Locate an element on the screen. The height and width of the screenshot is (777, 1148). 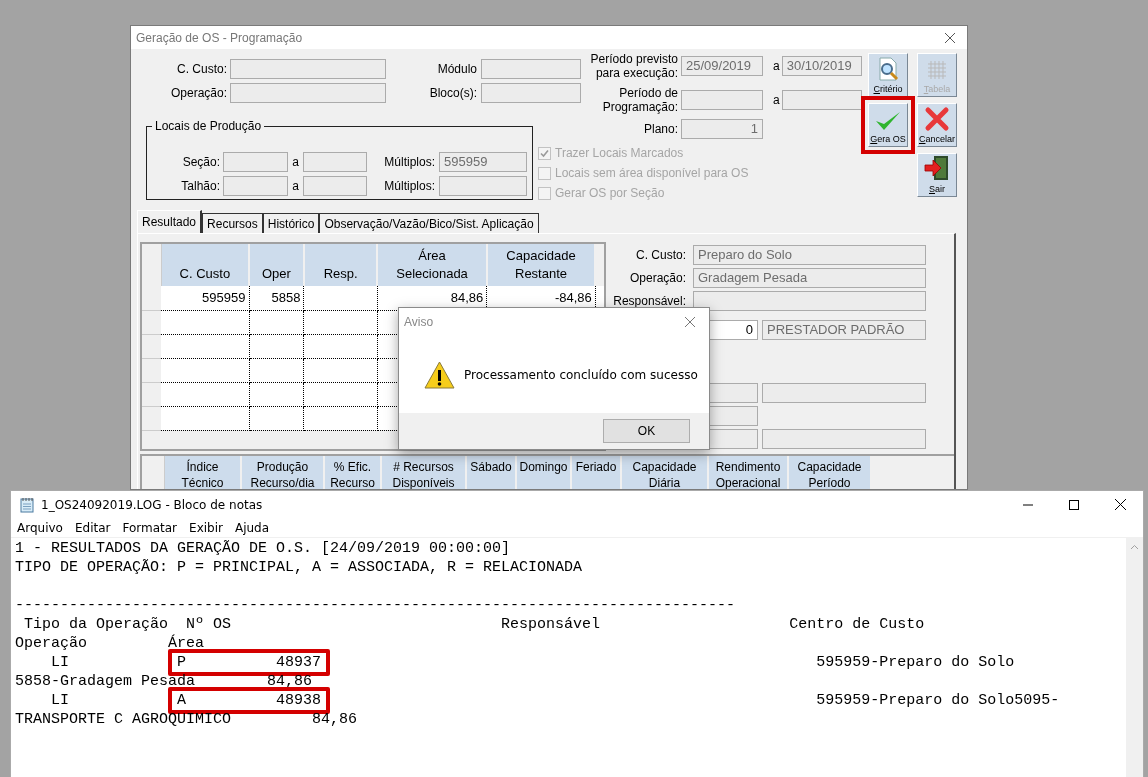
text-field: 1 is located at coordinates (722, 129).